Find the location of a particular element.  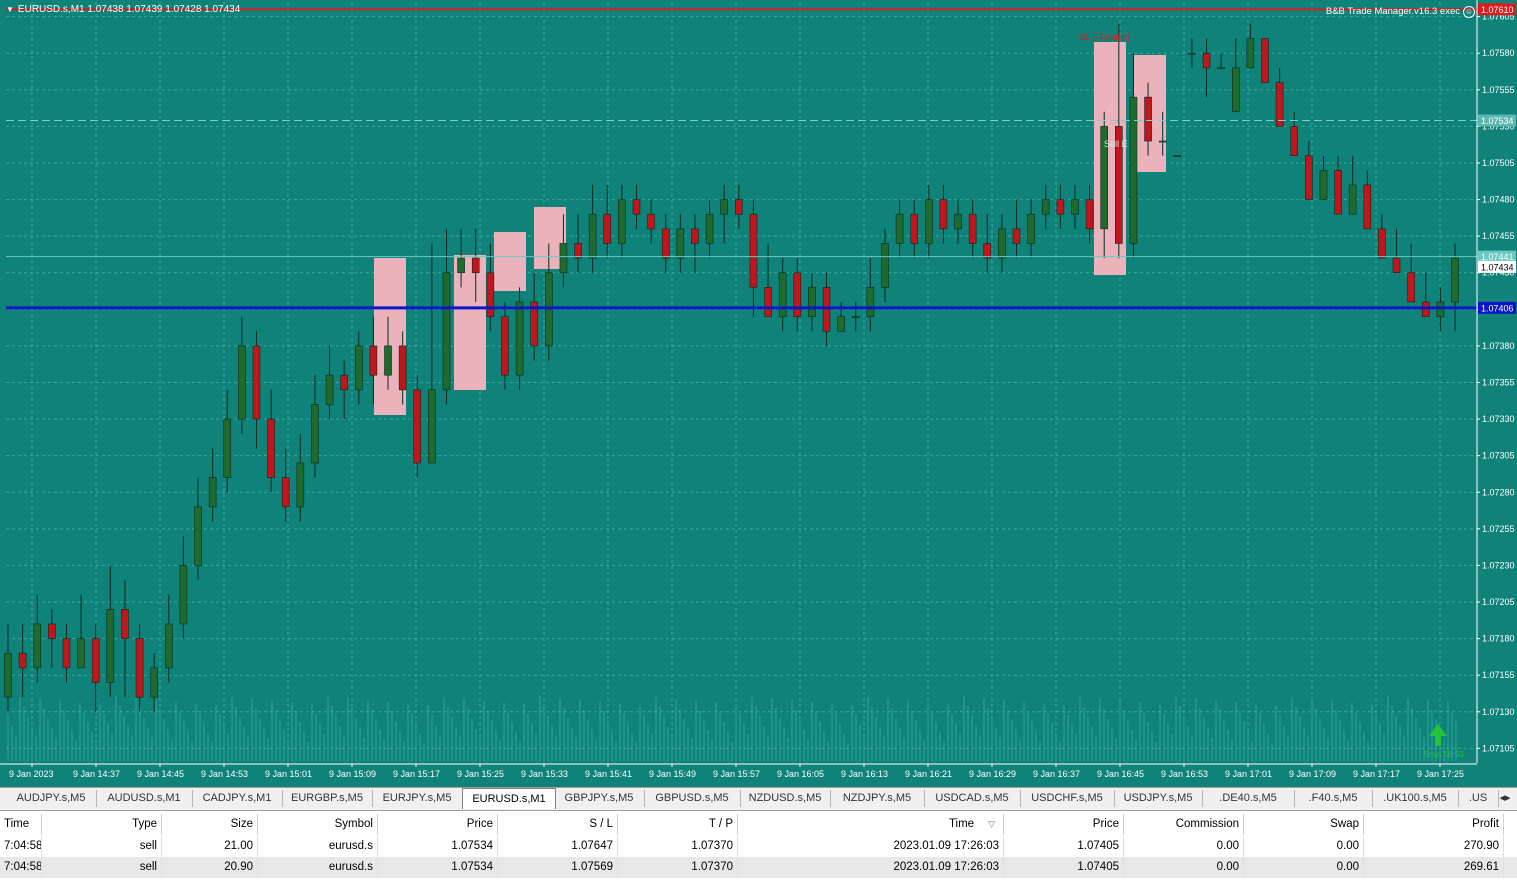

tab-us: .US is located at coordinates (1478, 798).